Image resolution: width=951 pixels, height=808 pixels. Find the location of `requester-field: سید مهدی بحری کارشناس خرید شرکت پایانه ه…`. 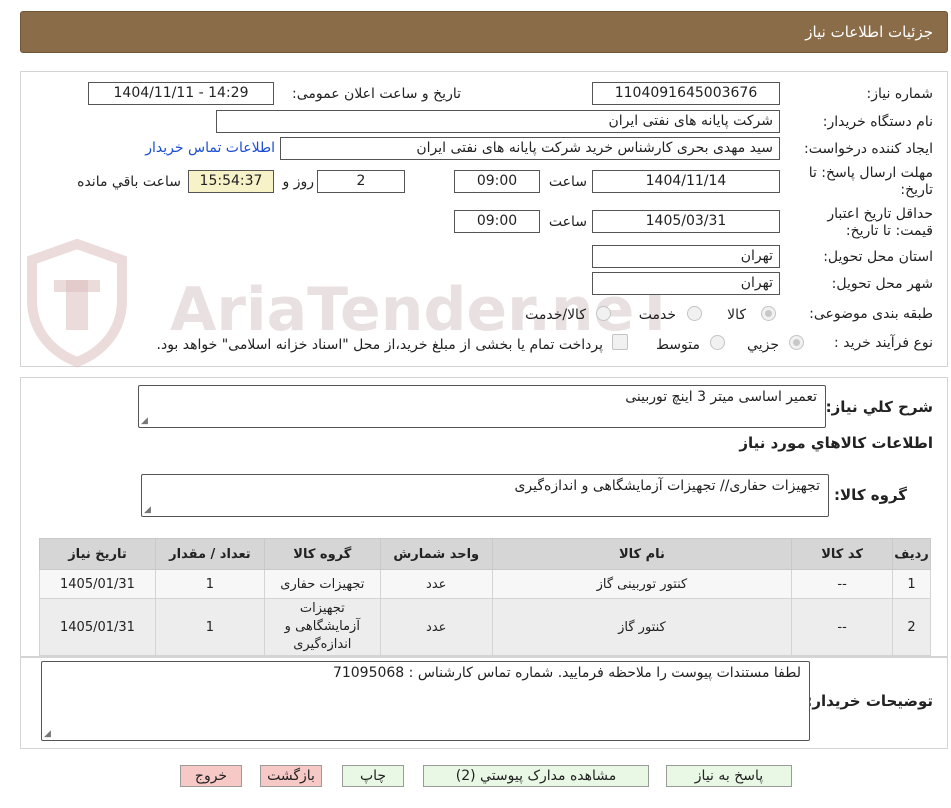

requester-field: سید مهدی بحری کارشناس خرید شرکت پایانه ه… is located at coordinates (530, 148).